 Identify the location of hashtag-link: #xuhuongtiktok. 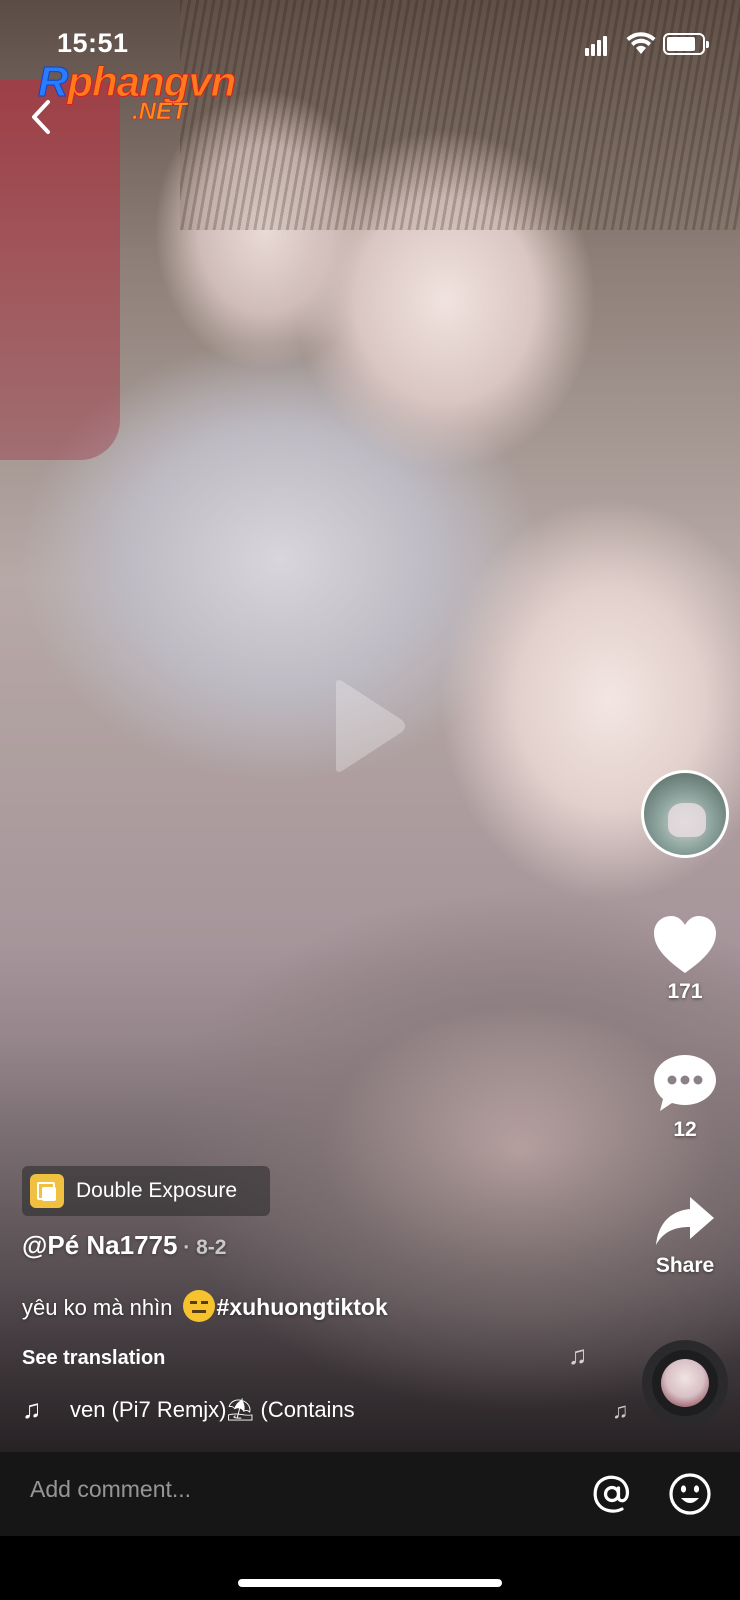
(302, 1307).